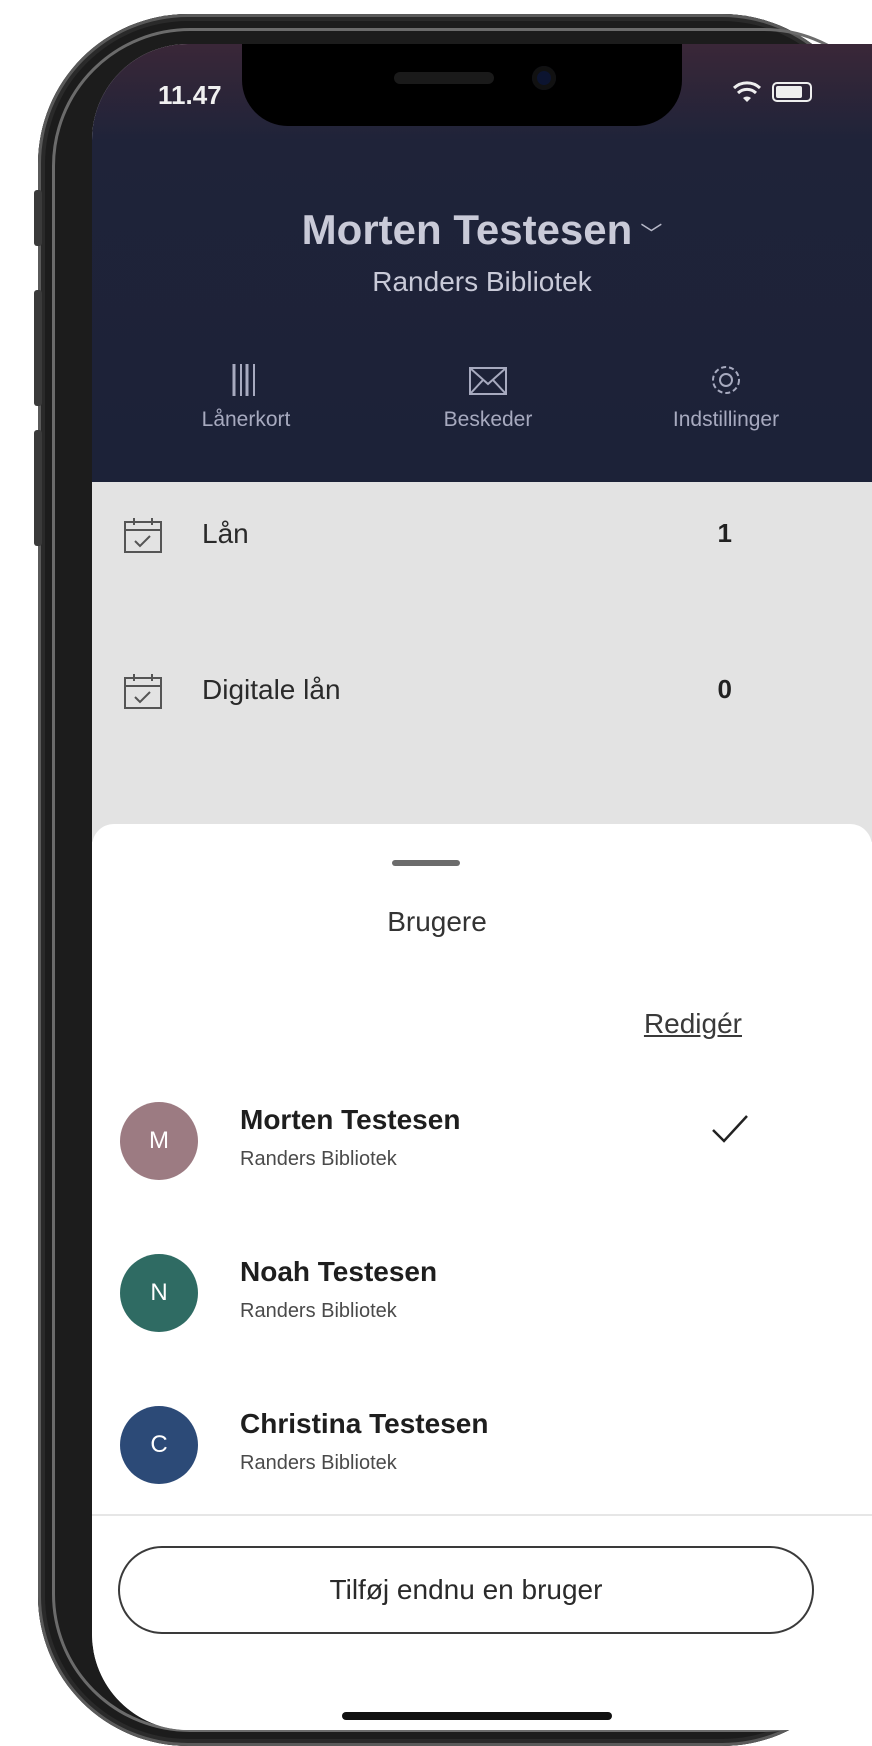 Image resolution: width=872 pixels, height=1746 pixels. What do you see at coordinates (544, 78) in the screenshot?
I see `camera` at bounding box center [544, 78].